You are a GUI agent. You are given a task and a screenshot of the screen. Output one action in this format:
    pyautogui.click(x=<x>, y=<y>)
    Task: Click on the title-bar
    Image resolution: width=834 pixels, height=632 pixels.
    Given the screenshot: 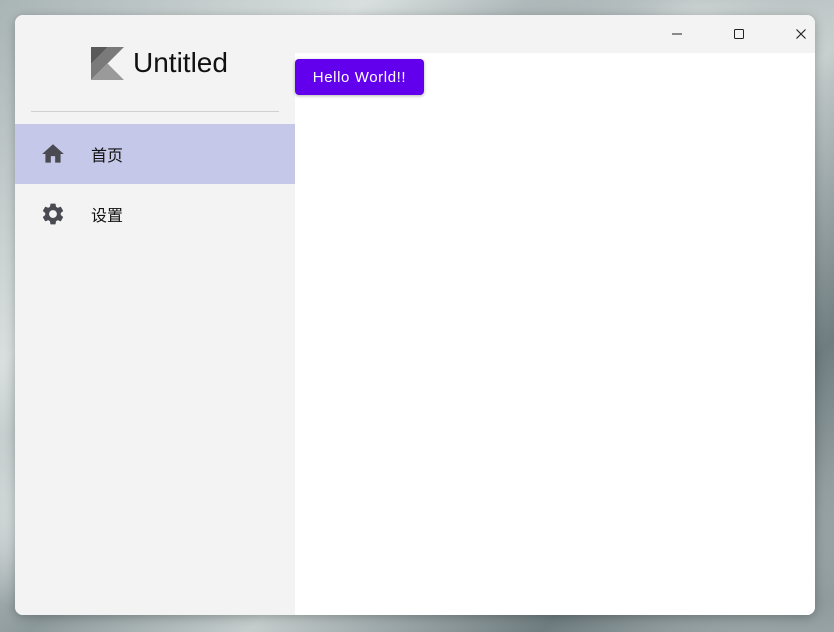 What is the action you would take?
    pyautogui.click(x=555, y=34)
    